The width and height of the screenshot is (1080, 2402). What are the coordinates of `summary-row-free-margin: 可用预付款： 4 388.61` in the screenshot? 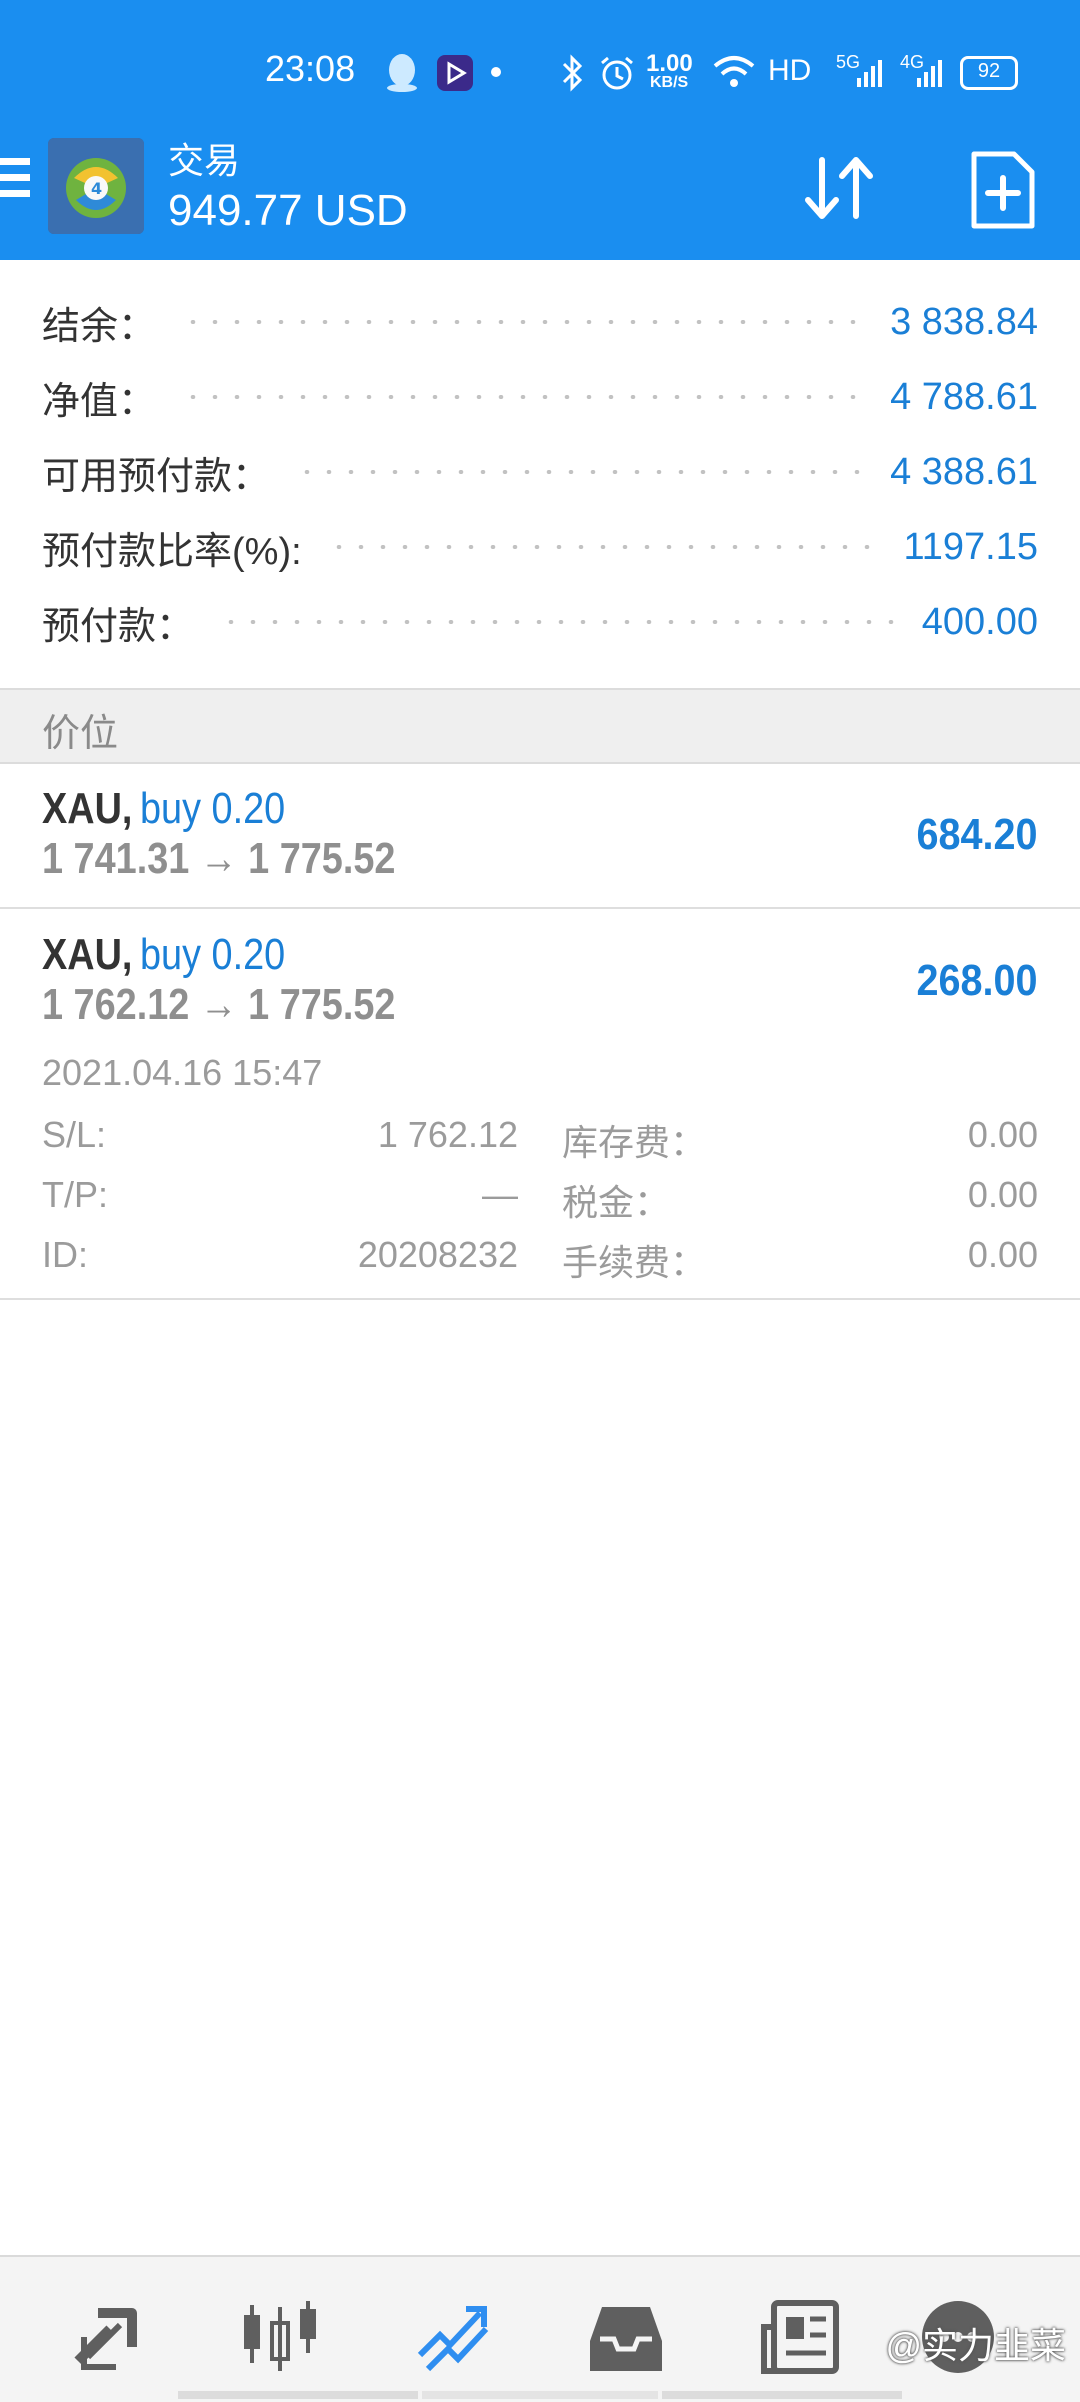 It's located at (540, 472).